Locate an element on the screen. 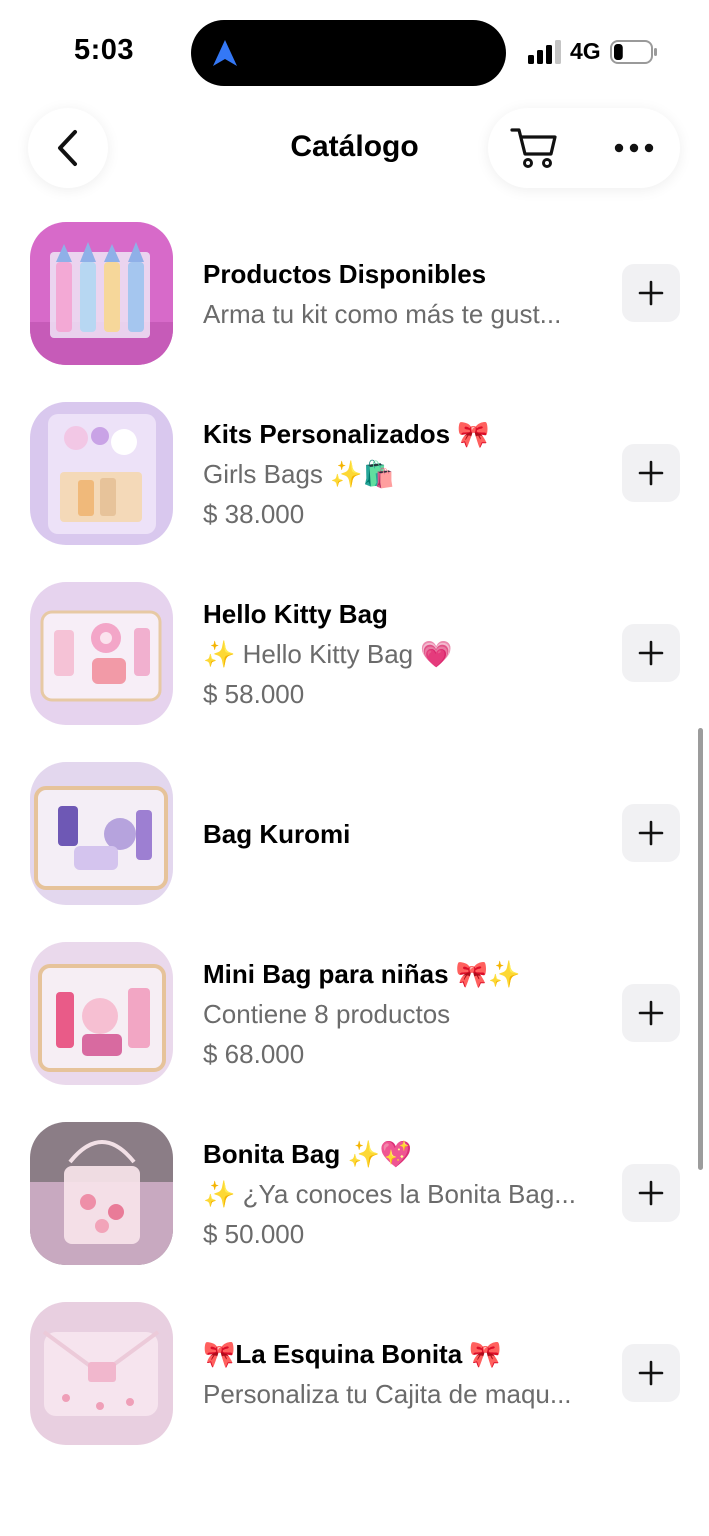 The height and width of the screenshot is (1536, 709). cart-button is located at coordinates (534, 148).